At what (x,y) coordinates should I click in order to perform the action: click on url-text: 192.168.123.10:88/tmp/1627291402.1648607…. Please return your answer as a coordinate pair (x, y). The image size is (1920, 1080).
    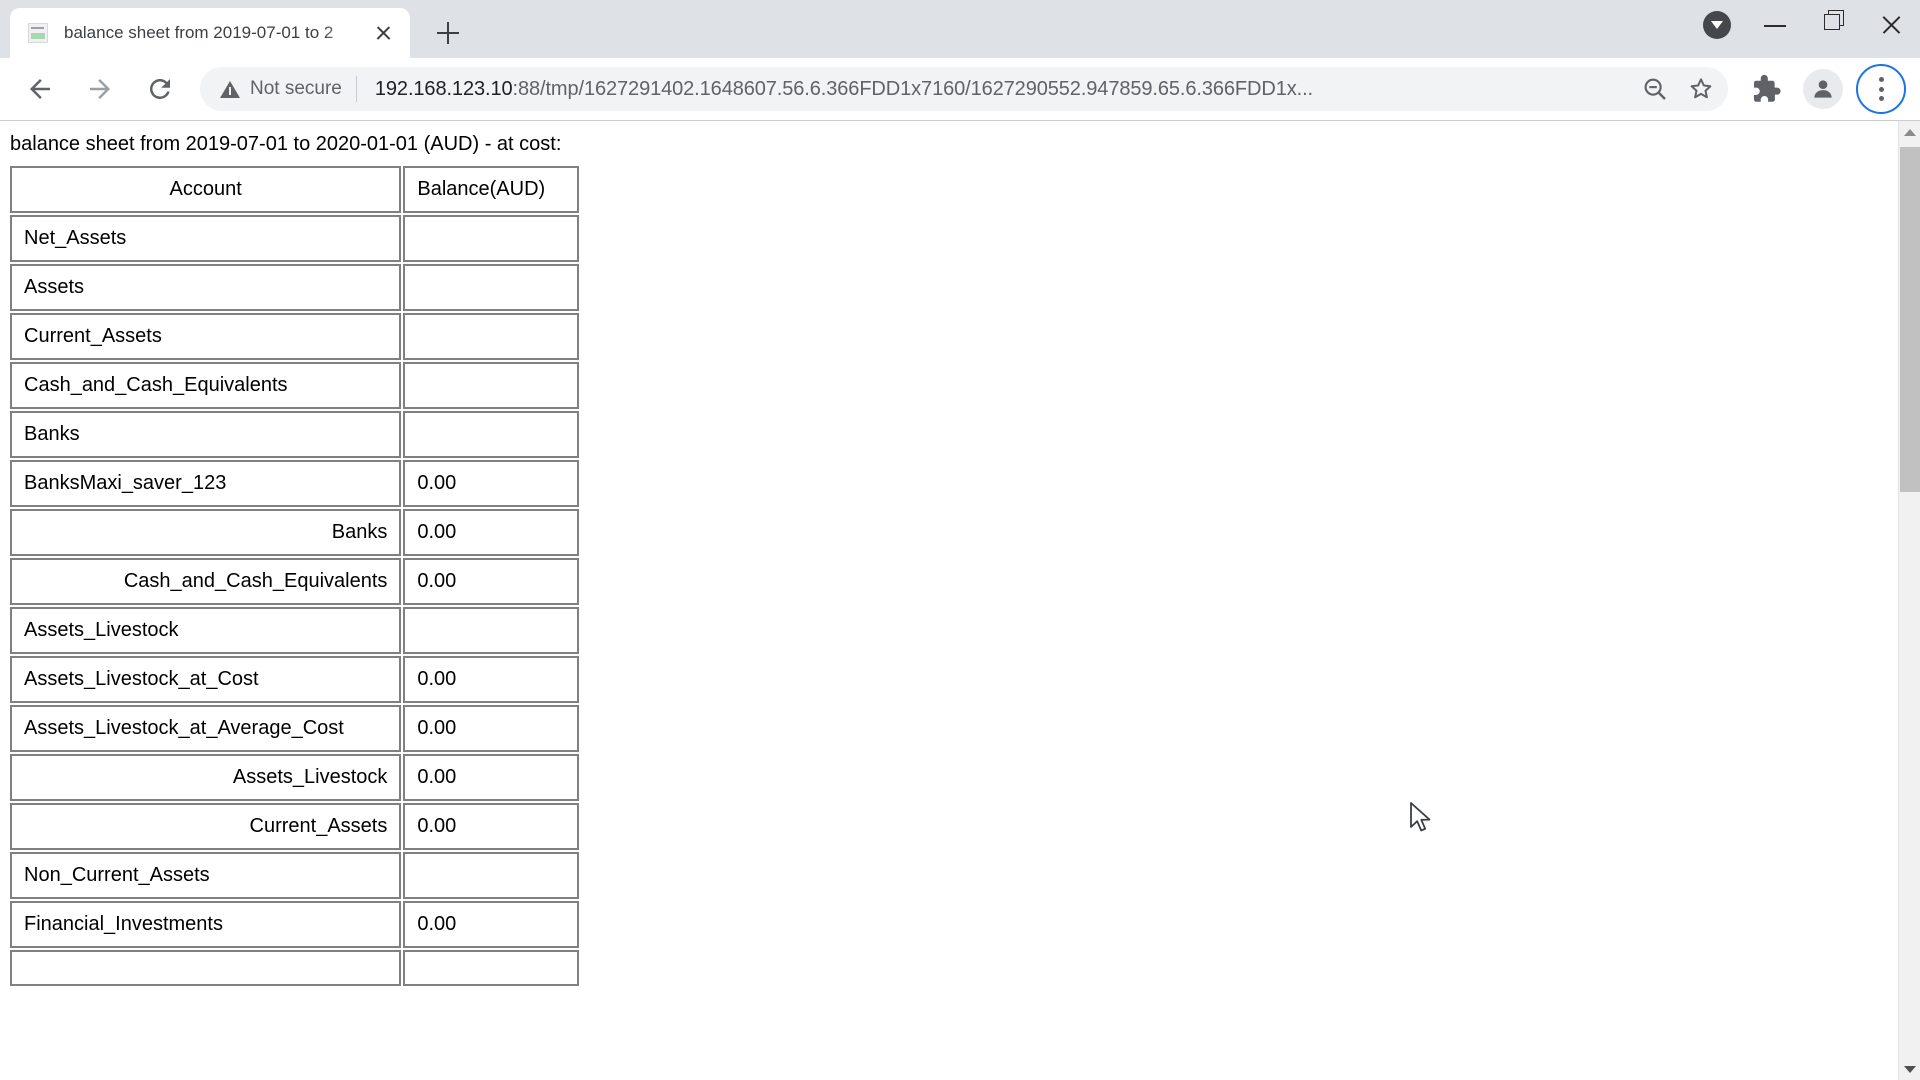
    Looking at the image, I should click on (1002, 89).